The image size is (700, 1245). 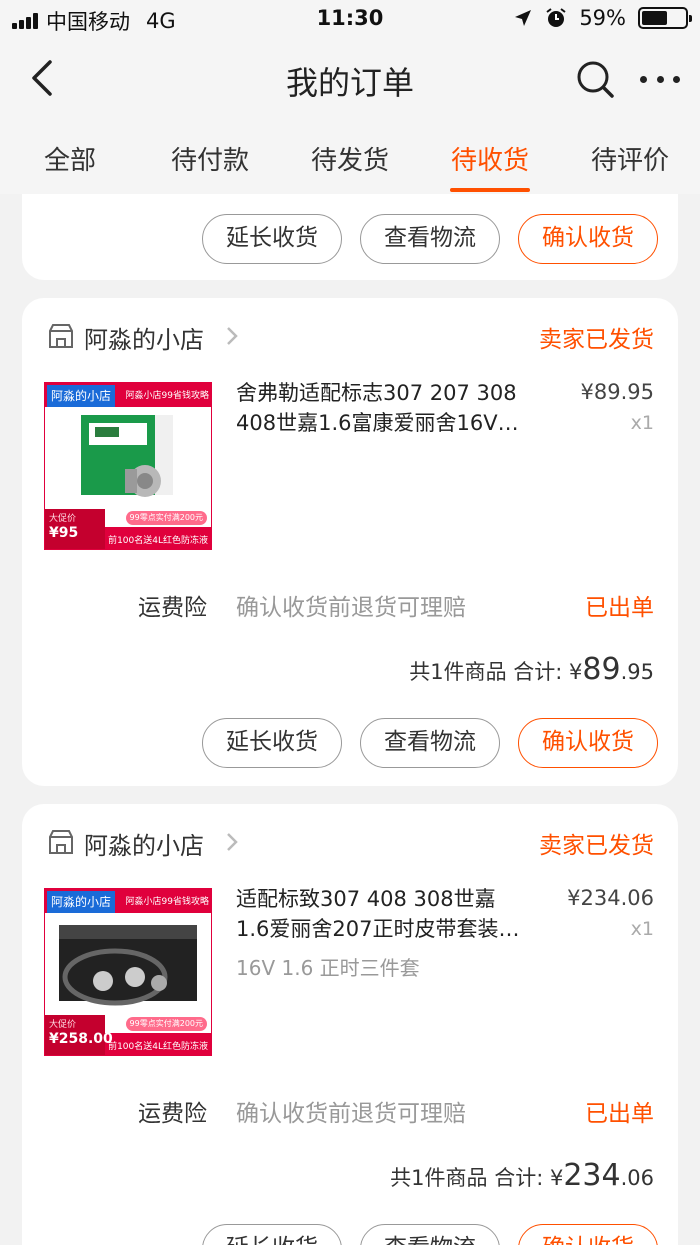 I want to click on more-dots-icon, so click(x=643, y=79).